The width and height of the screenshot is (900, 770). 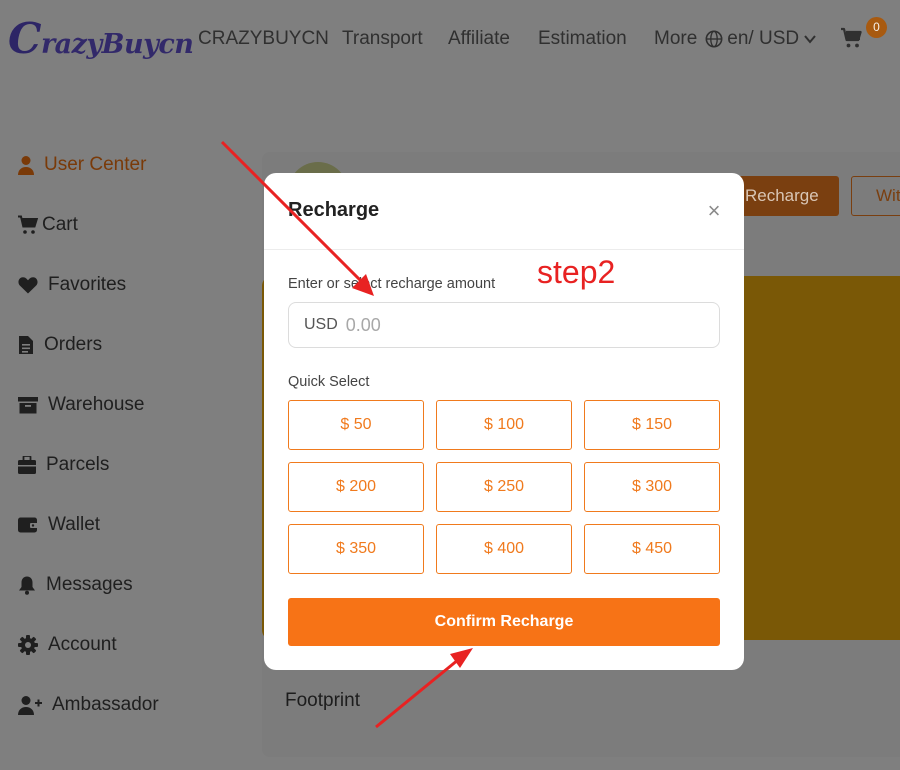 What do you see at coordinates (28, 645) in the screenshot?
I see `gear-icon` at bounding box center [28, 645].